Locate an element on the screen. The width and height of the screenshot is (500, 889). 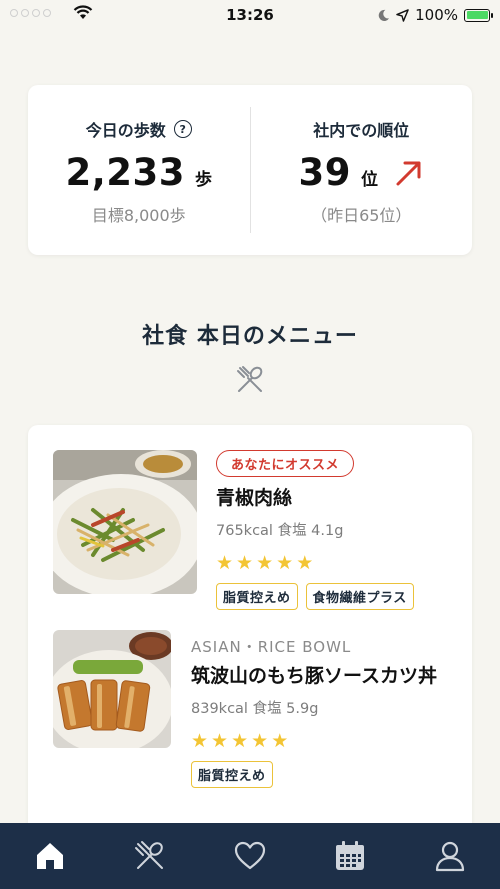
today-steps: 今日の歩数 ? 2,233 歩 目標8,000歩 is located at coordinates (139, 170).